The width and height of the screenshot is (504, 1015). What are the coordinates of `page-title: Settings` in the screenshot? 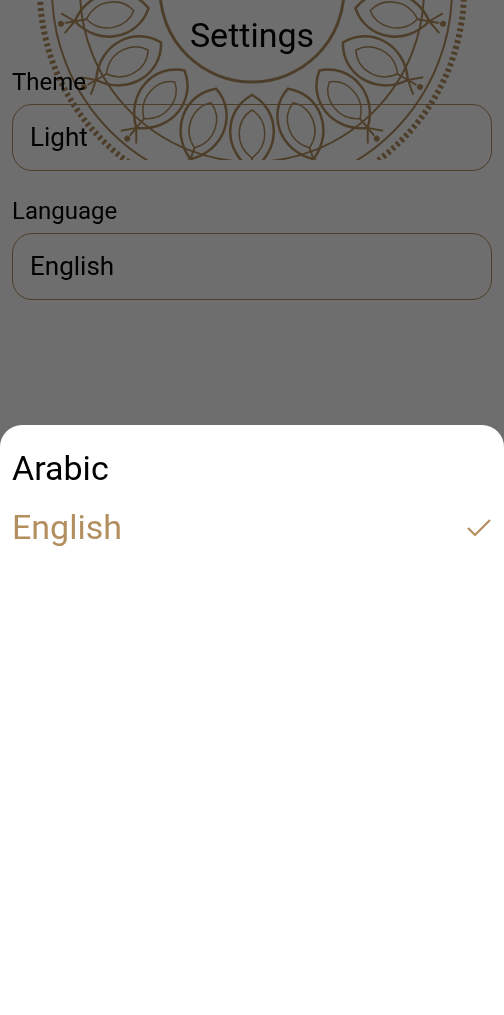 It's located at (252, 35).